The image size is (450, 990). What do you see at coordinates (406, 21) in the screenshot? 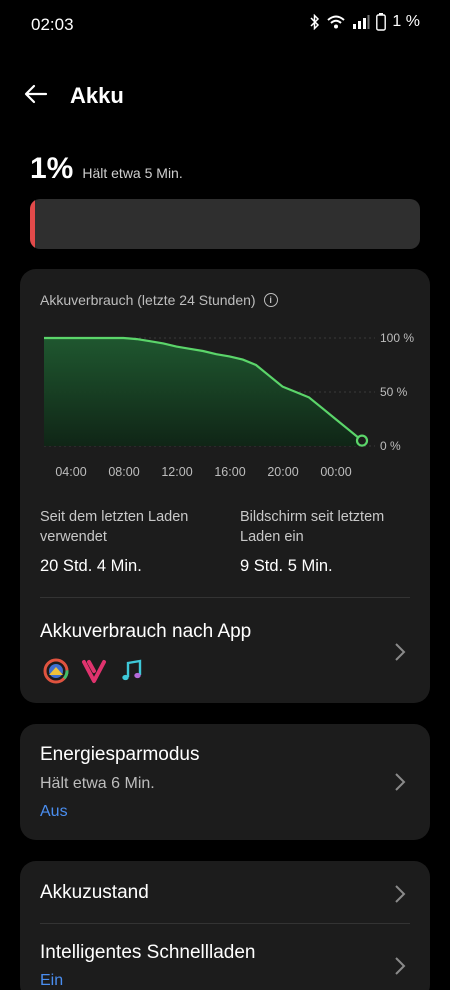
I see `battery-percent-text: 1 %` at bounding box center [406, 21].